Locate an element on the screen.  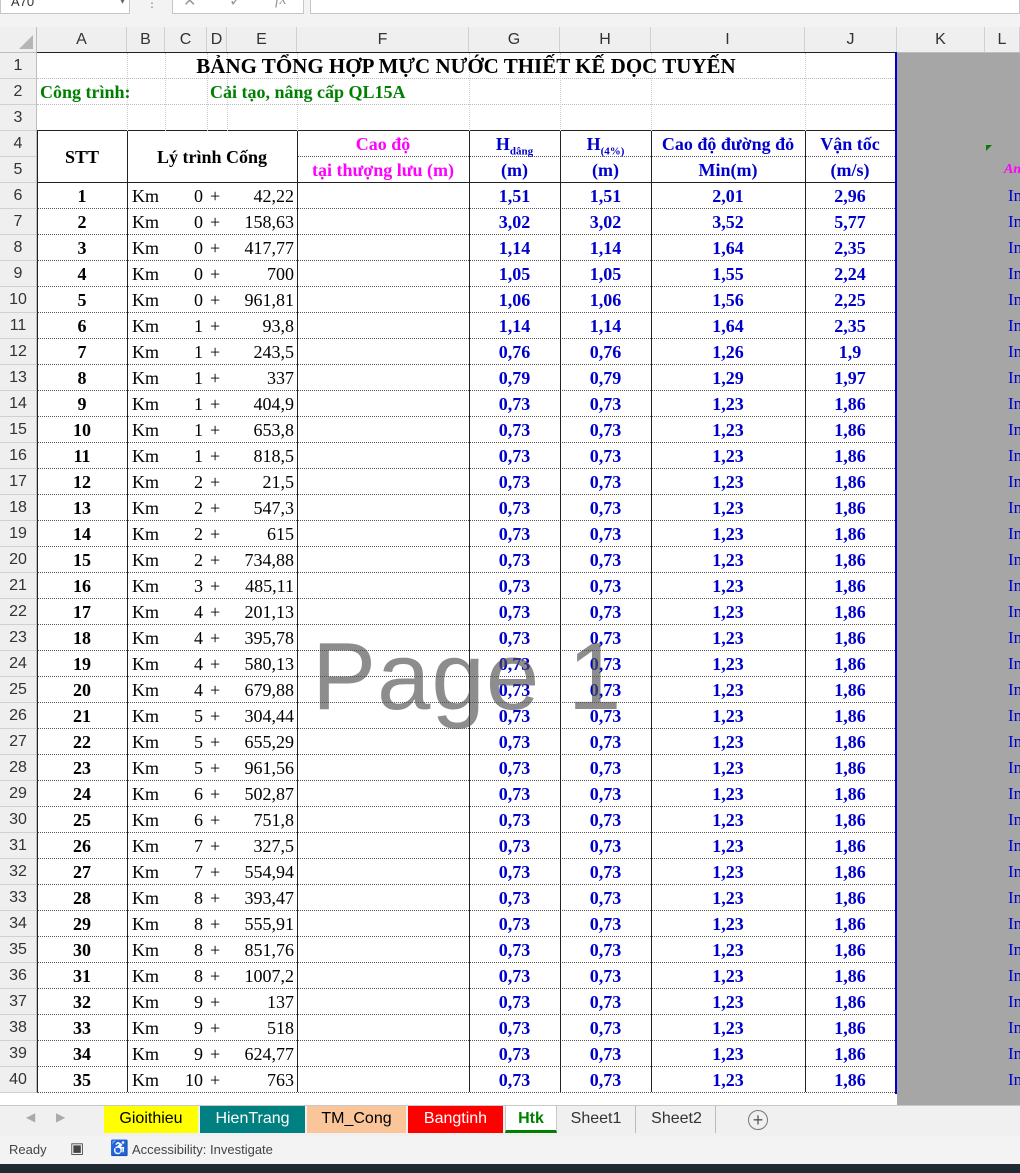
row-header-27: 27 is located at coordinates (18, 742).